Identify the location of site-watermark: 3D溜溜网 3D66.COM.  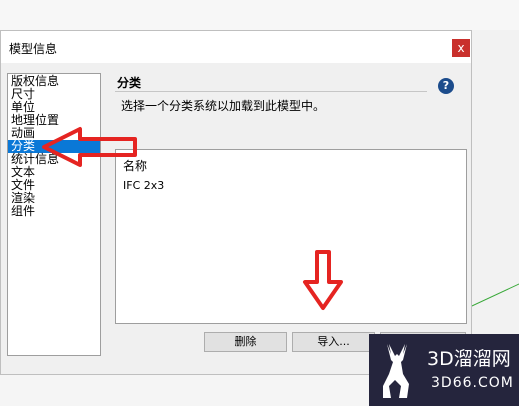
(444, 370).